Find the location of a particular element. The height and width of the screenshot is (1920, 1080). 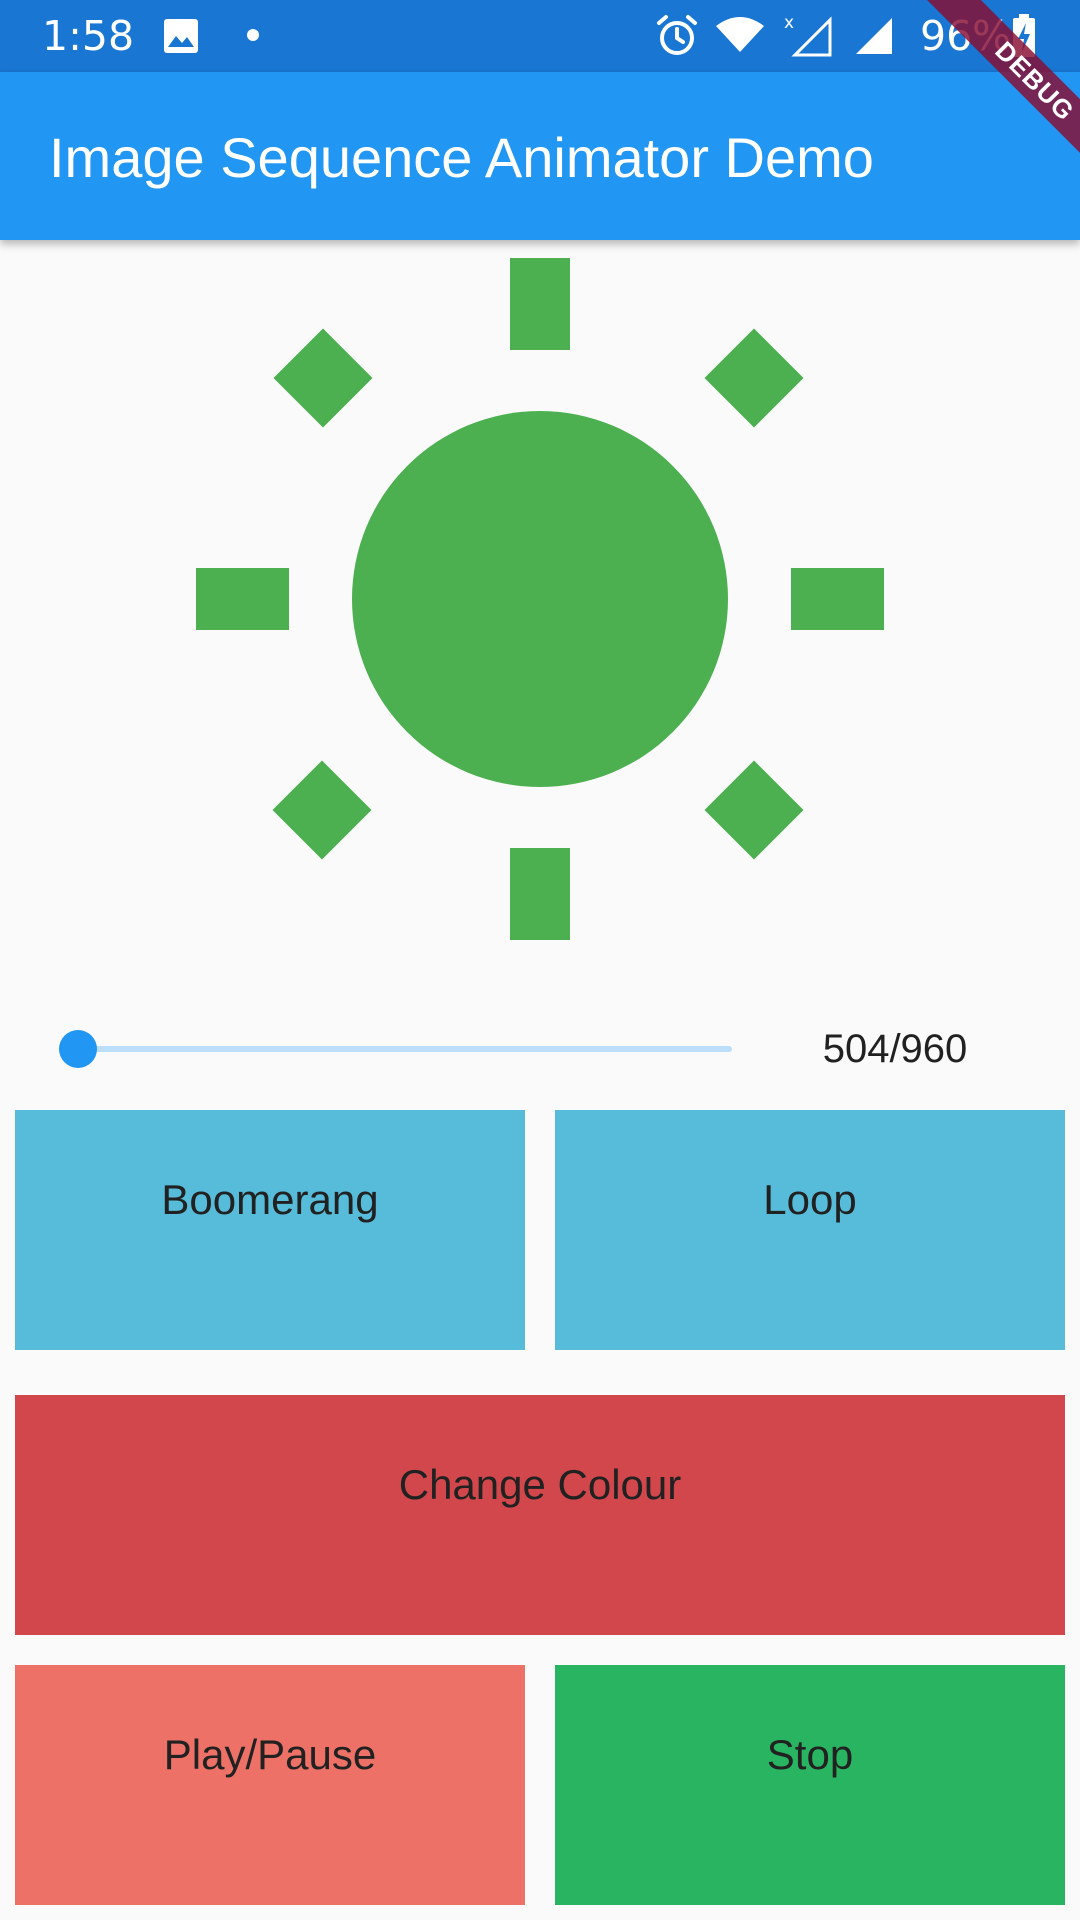

slider-track is located at coordinates (405, 1049).